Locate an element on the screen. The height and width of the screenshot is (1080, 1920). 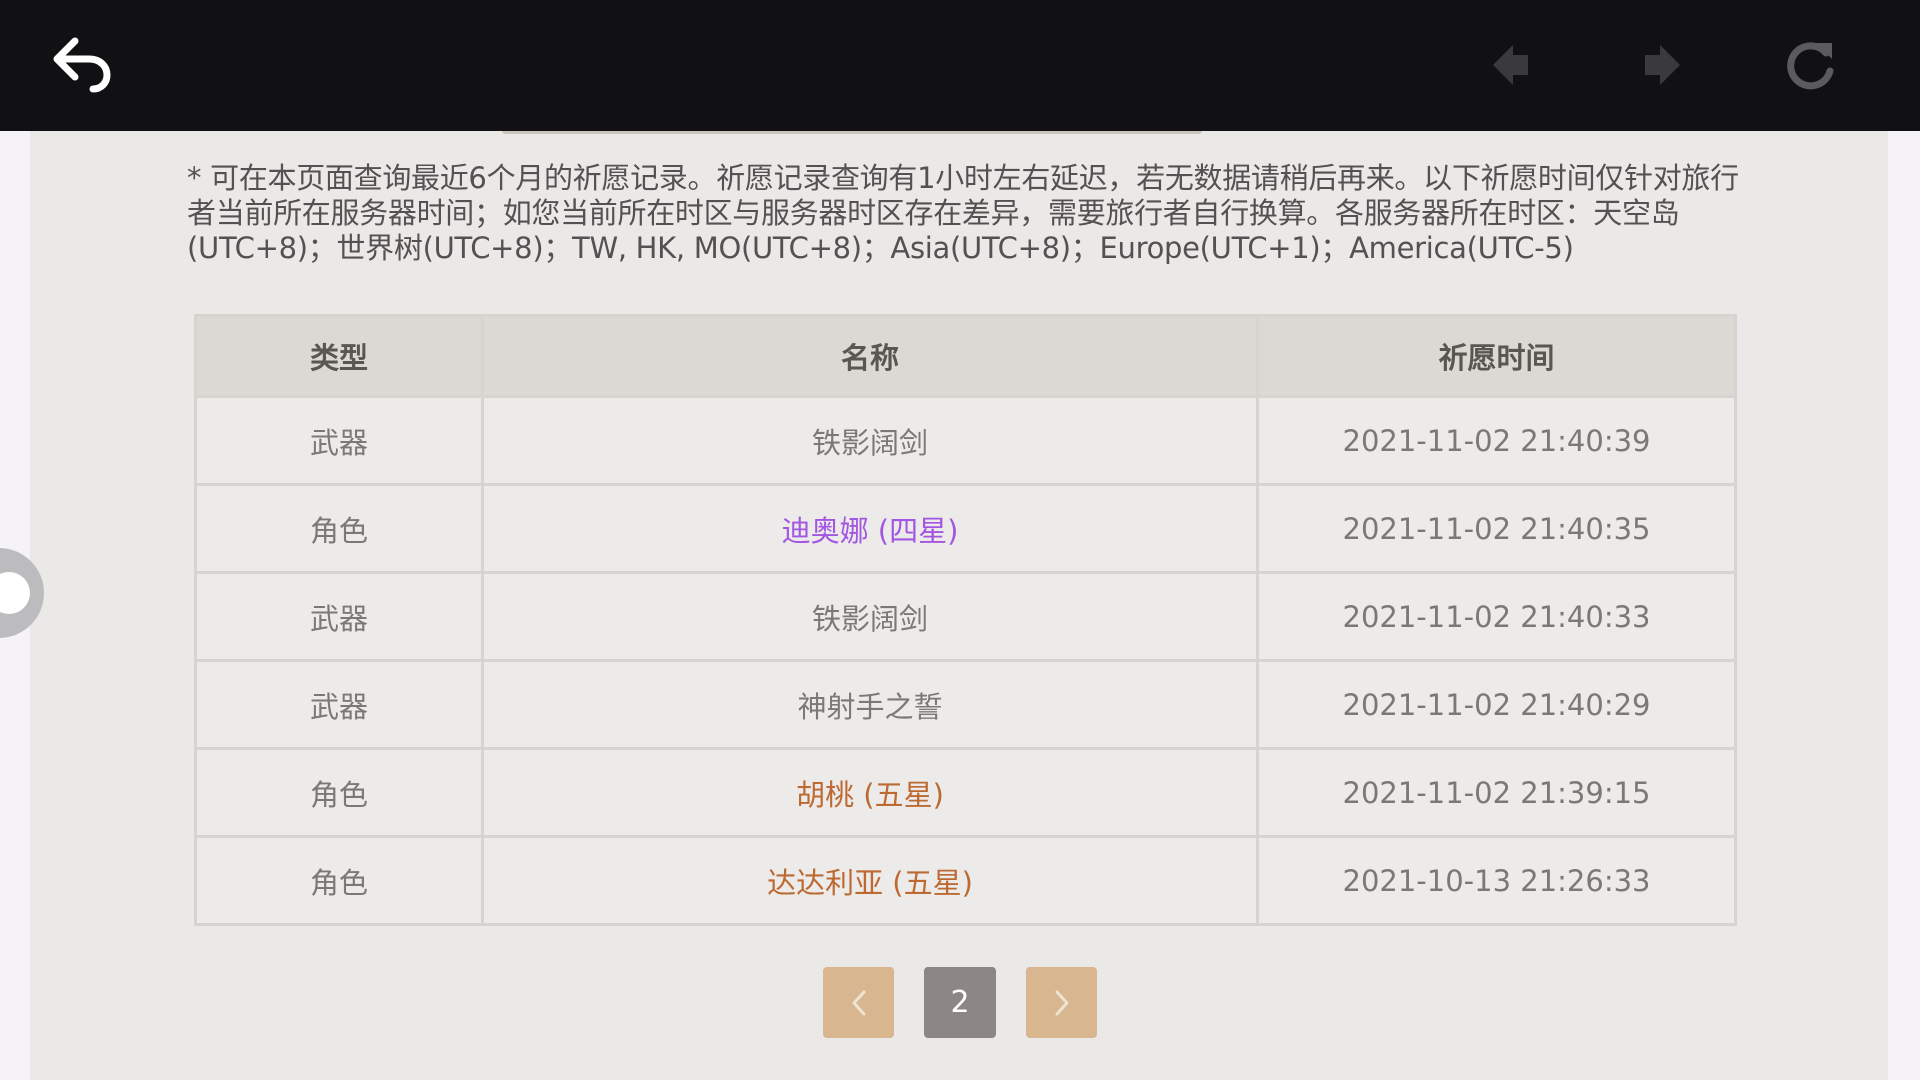
table-row: 武器 铁影阔剑 2021-11-02 21:40:33 is located at coordinates (965, 616).